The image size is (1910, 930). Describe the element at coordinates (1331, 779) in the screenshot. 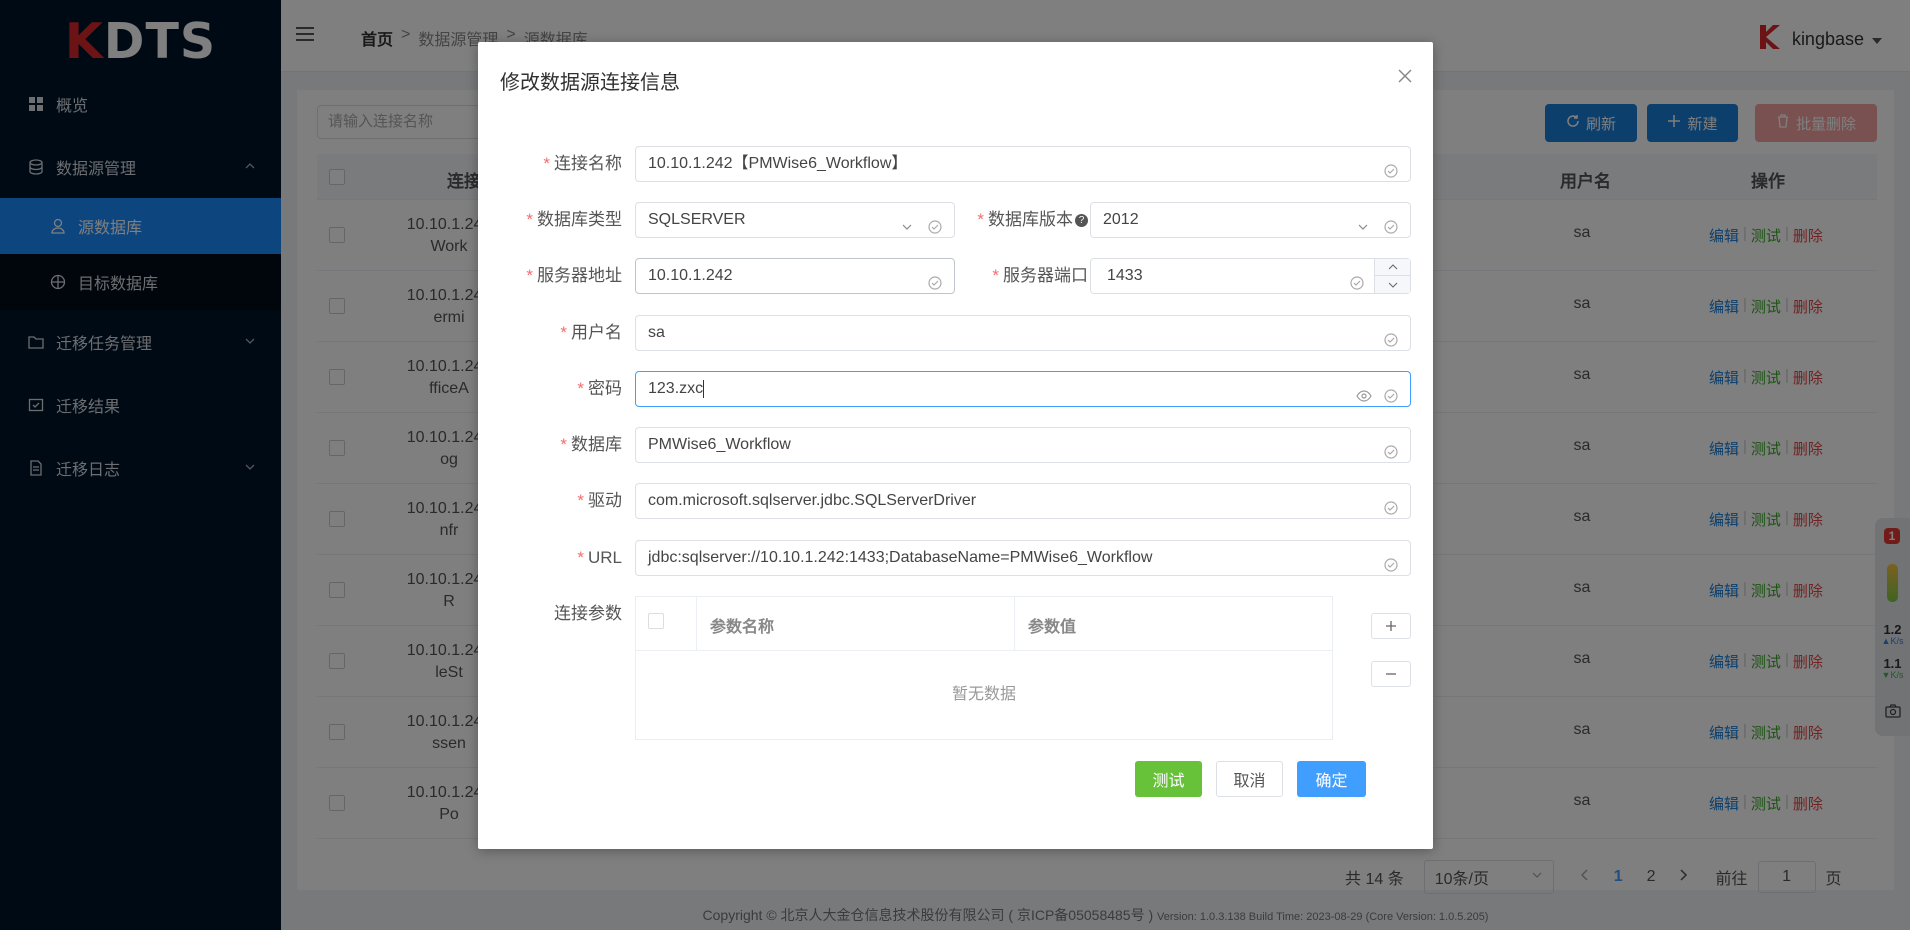

I see `confirm-button: 确定` at that location.